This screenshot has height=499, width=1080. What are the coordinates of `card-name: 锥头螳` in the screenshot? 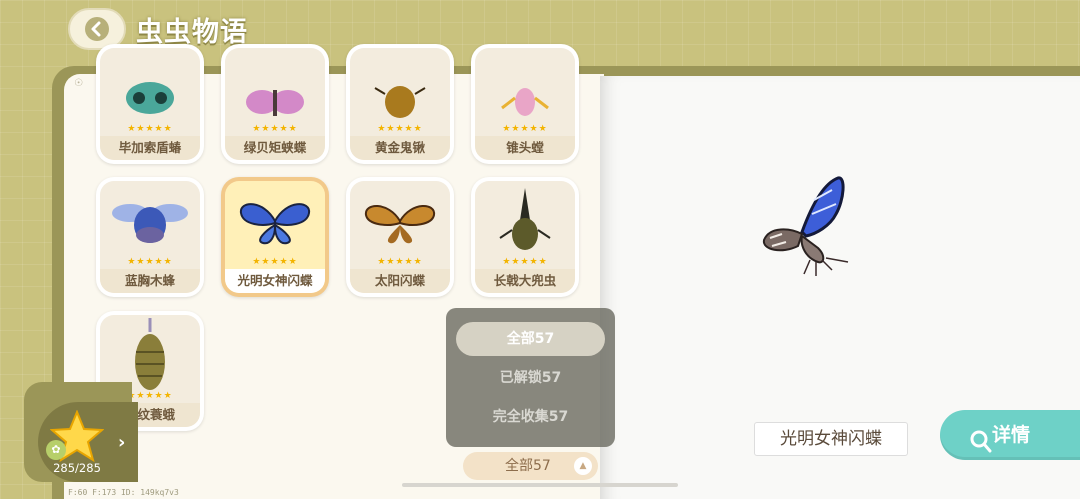 It's located at (525, 148).